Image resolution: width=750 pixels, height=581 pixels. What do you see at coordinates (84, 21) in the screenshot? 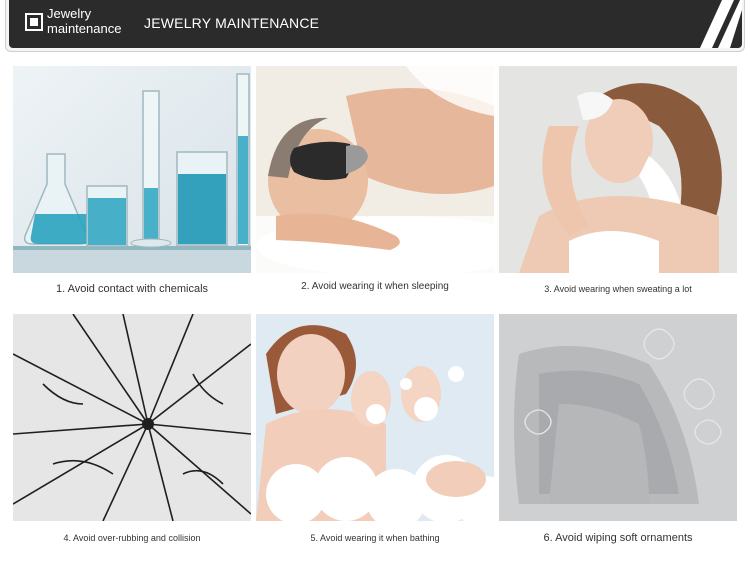
I see `header-small-title: Jewelry maintenance` at bounding box center [84, 21].